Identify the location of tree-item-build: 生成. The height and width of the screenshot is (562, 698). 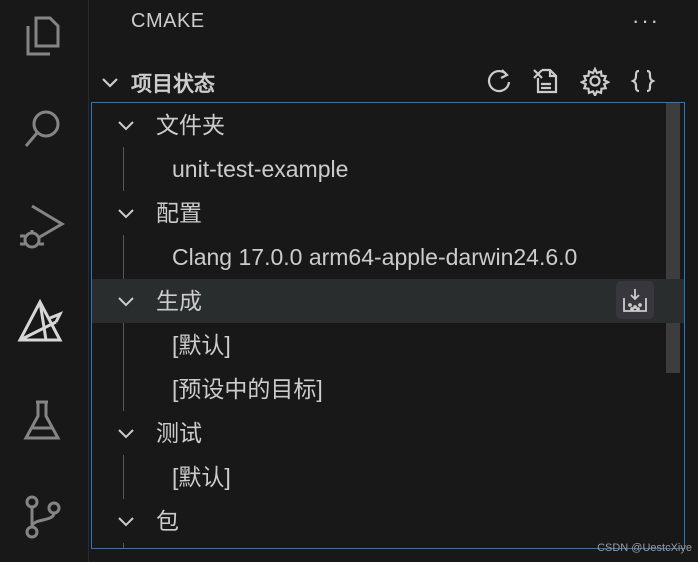
(388, 301).